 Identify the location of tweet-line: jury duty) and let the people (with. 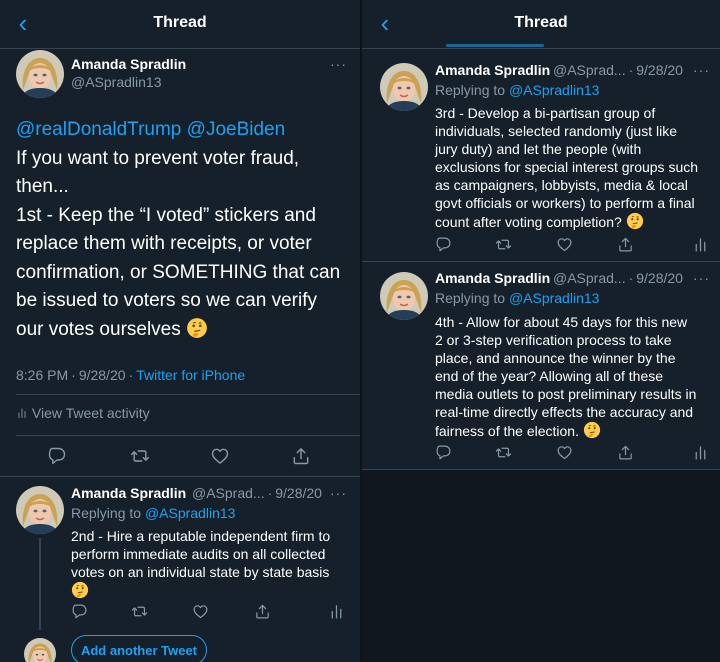
(538, 149).